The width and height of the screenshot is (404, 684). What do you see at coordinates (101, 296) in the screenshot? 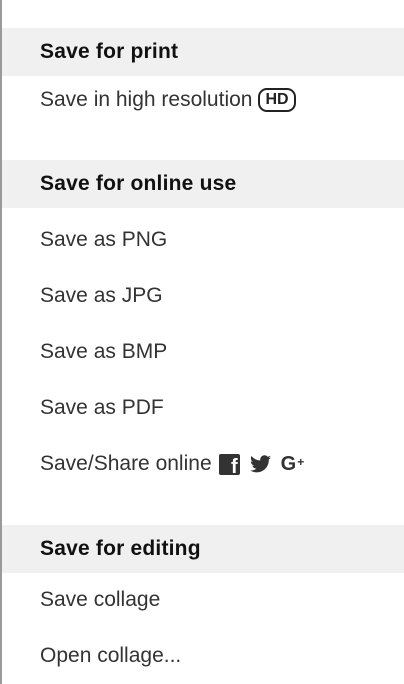
I see `save-as-jpg-item: Save as JPG` at bounding box center [101, 296].